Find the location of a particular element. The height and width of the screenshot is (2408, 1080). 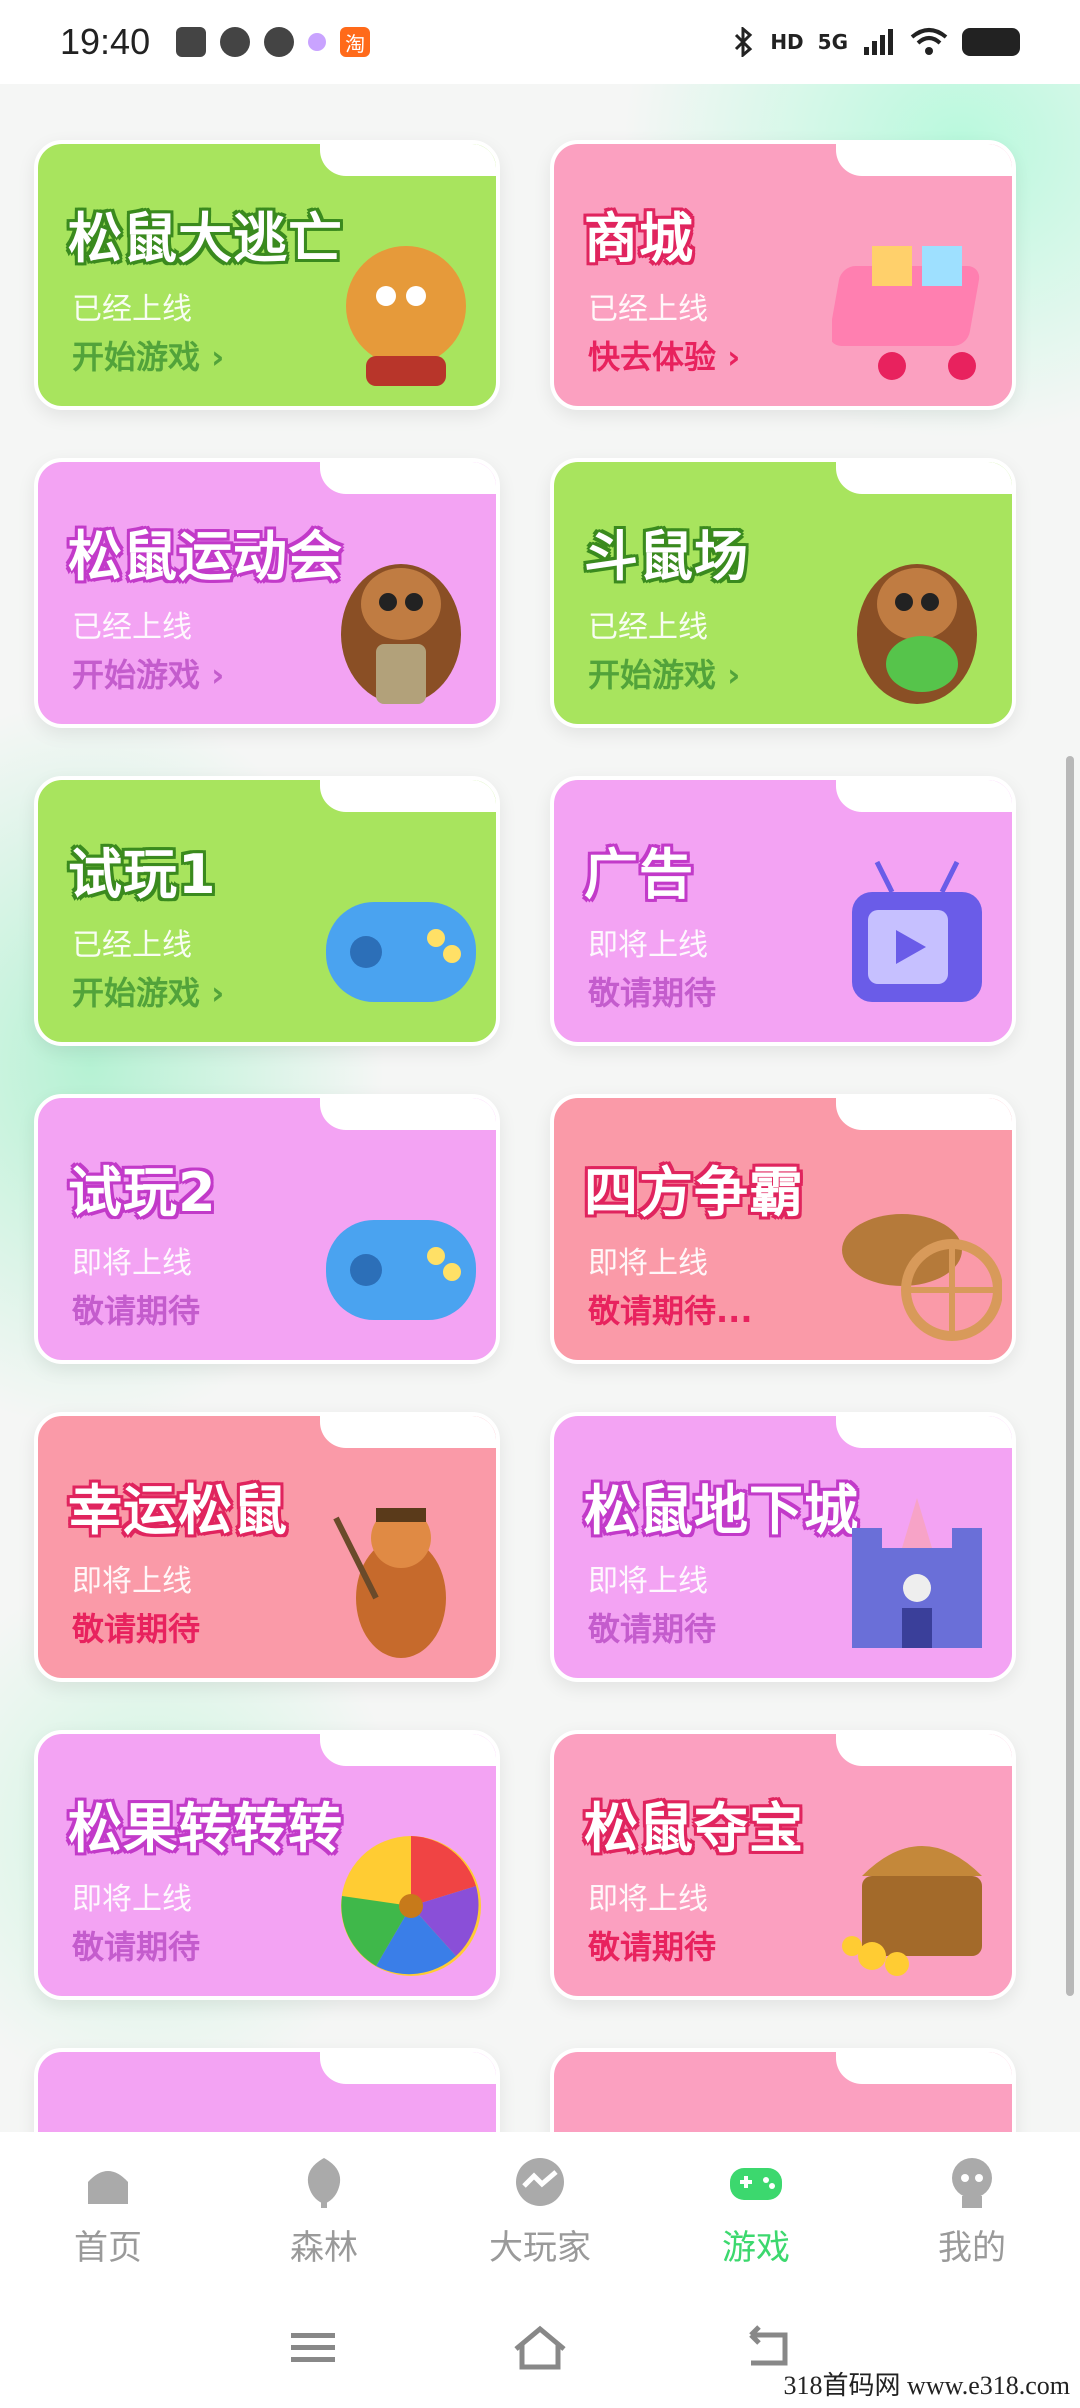

nav-item-home: 首页 is located at coordinates (108, 2210).